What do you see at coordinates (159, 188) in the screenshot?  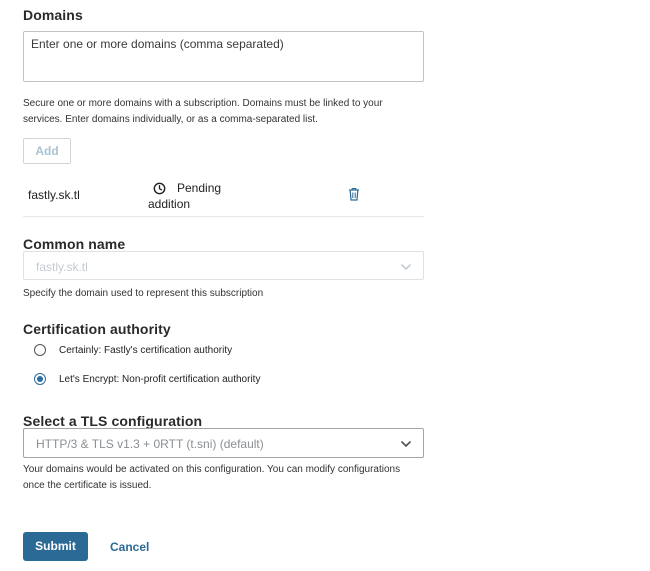 I see `clock-icon` at bounding box center [159, 188].